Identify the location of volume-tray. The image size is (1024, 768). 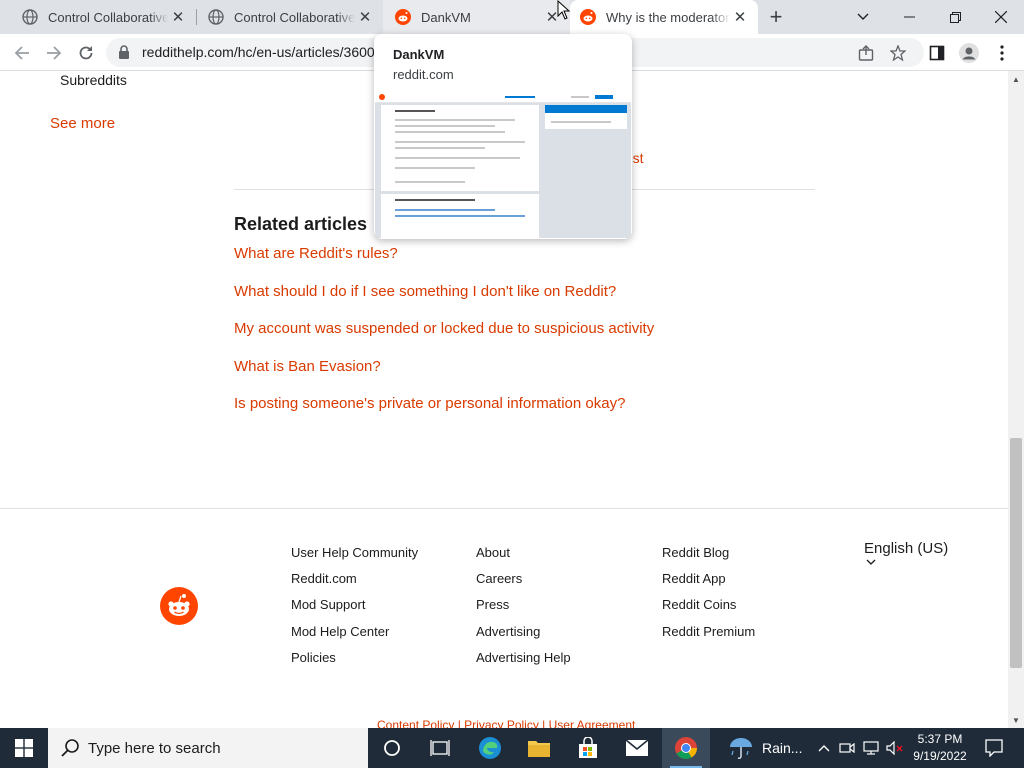
(895, 748).